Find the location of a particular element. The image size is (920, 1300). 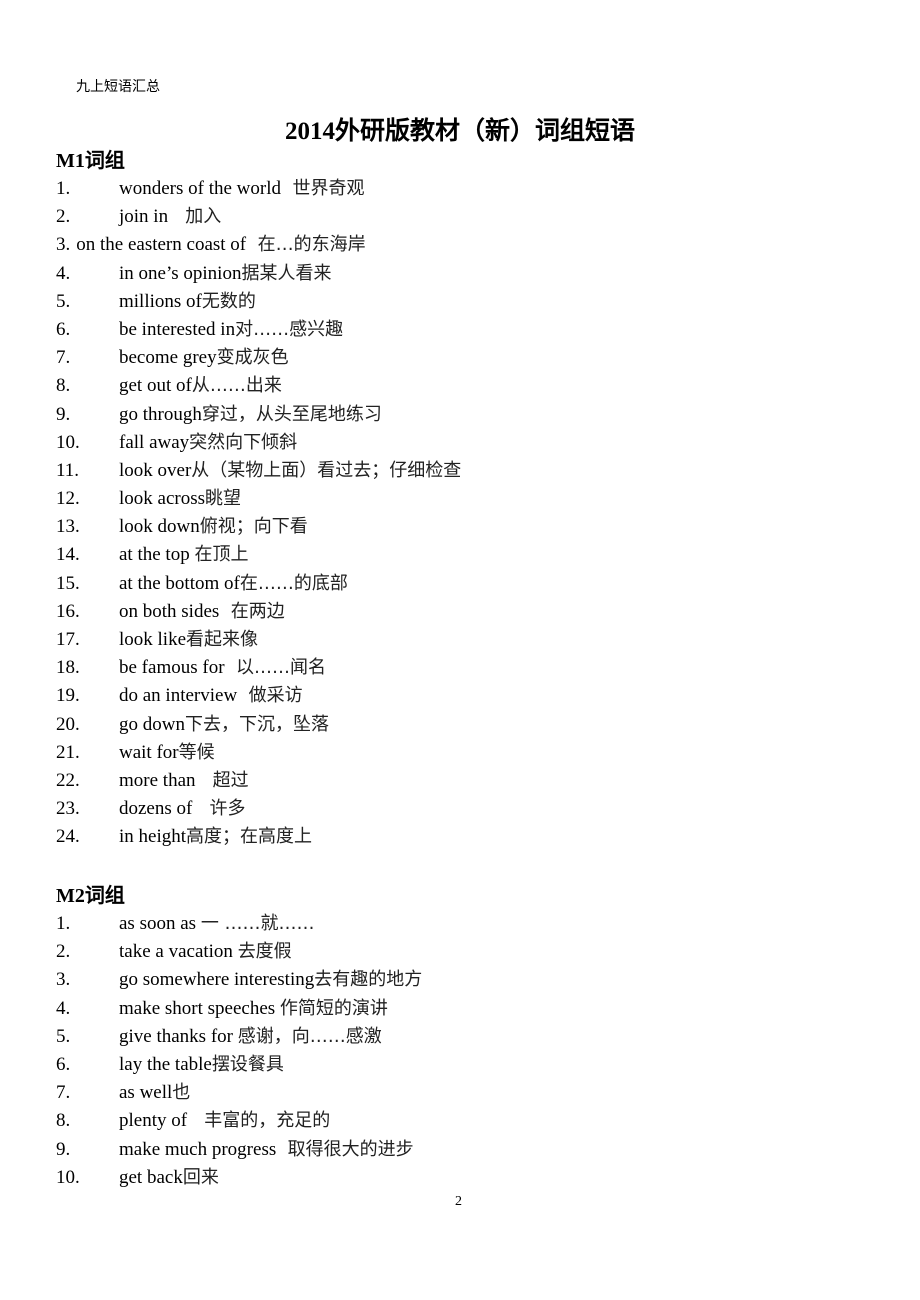

phrase-row: 9. go through 穿过，从头至尾地练习 is located at coordinates (258, 415).